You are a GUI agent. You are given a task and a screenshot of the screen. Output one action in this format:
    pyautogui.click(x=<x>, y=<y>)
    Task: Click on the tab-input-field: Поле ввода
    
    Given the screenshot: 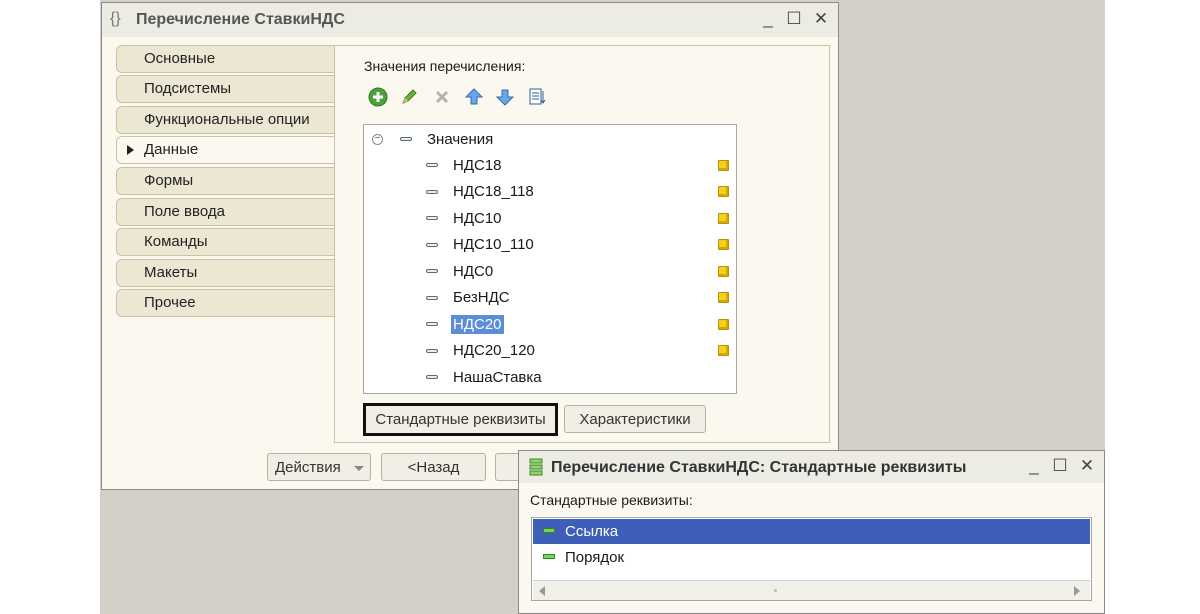 What is the action you would take?
    pyautogui.click(x=225, y=212)
    